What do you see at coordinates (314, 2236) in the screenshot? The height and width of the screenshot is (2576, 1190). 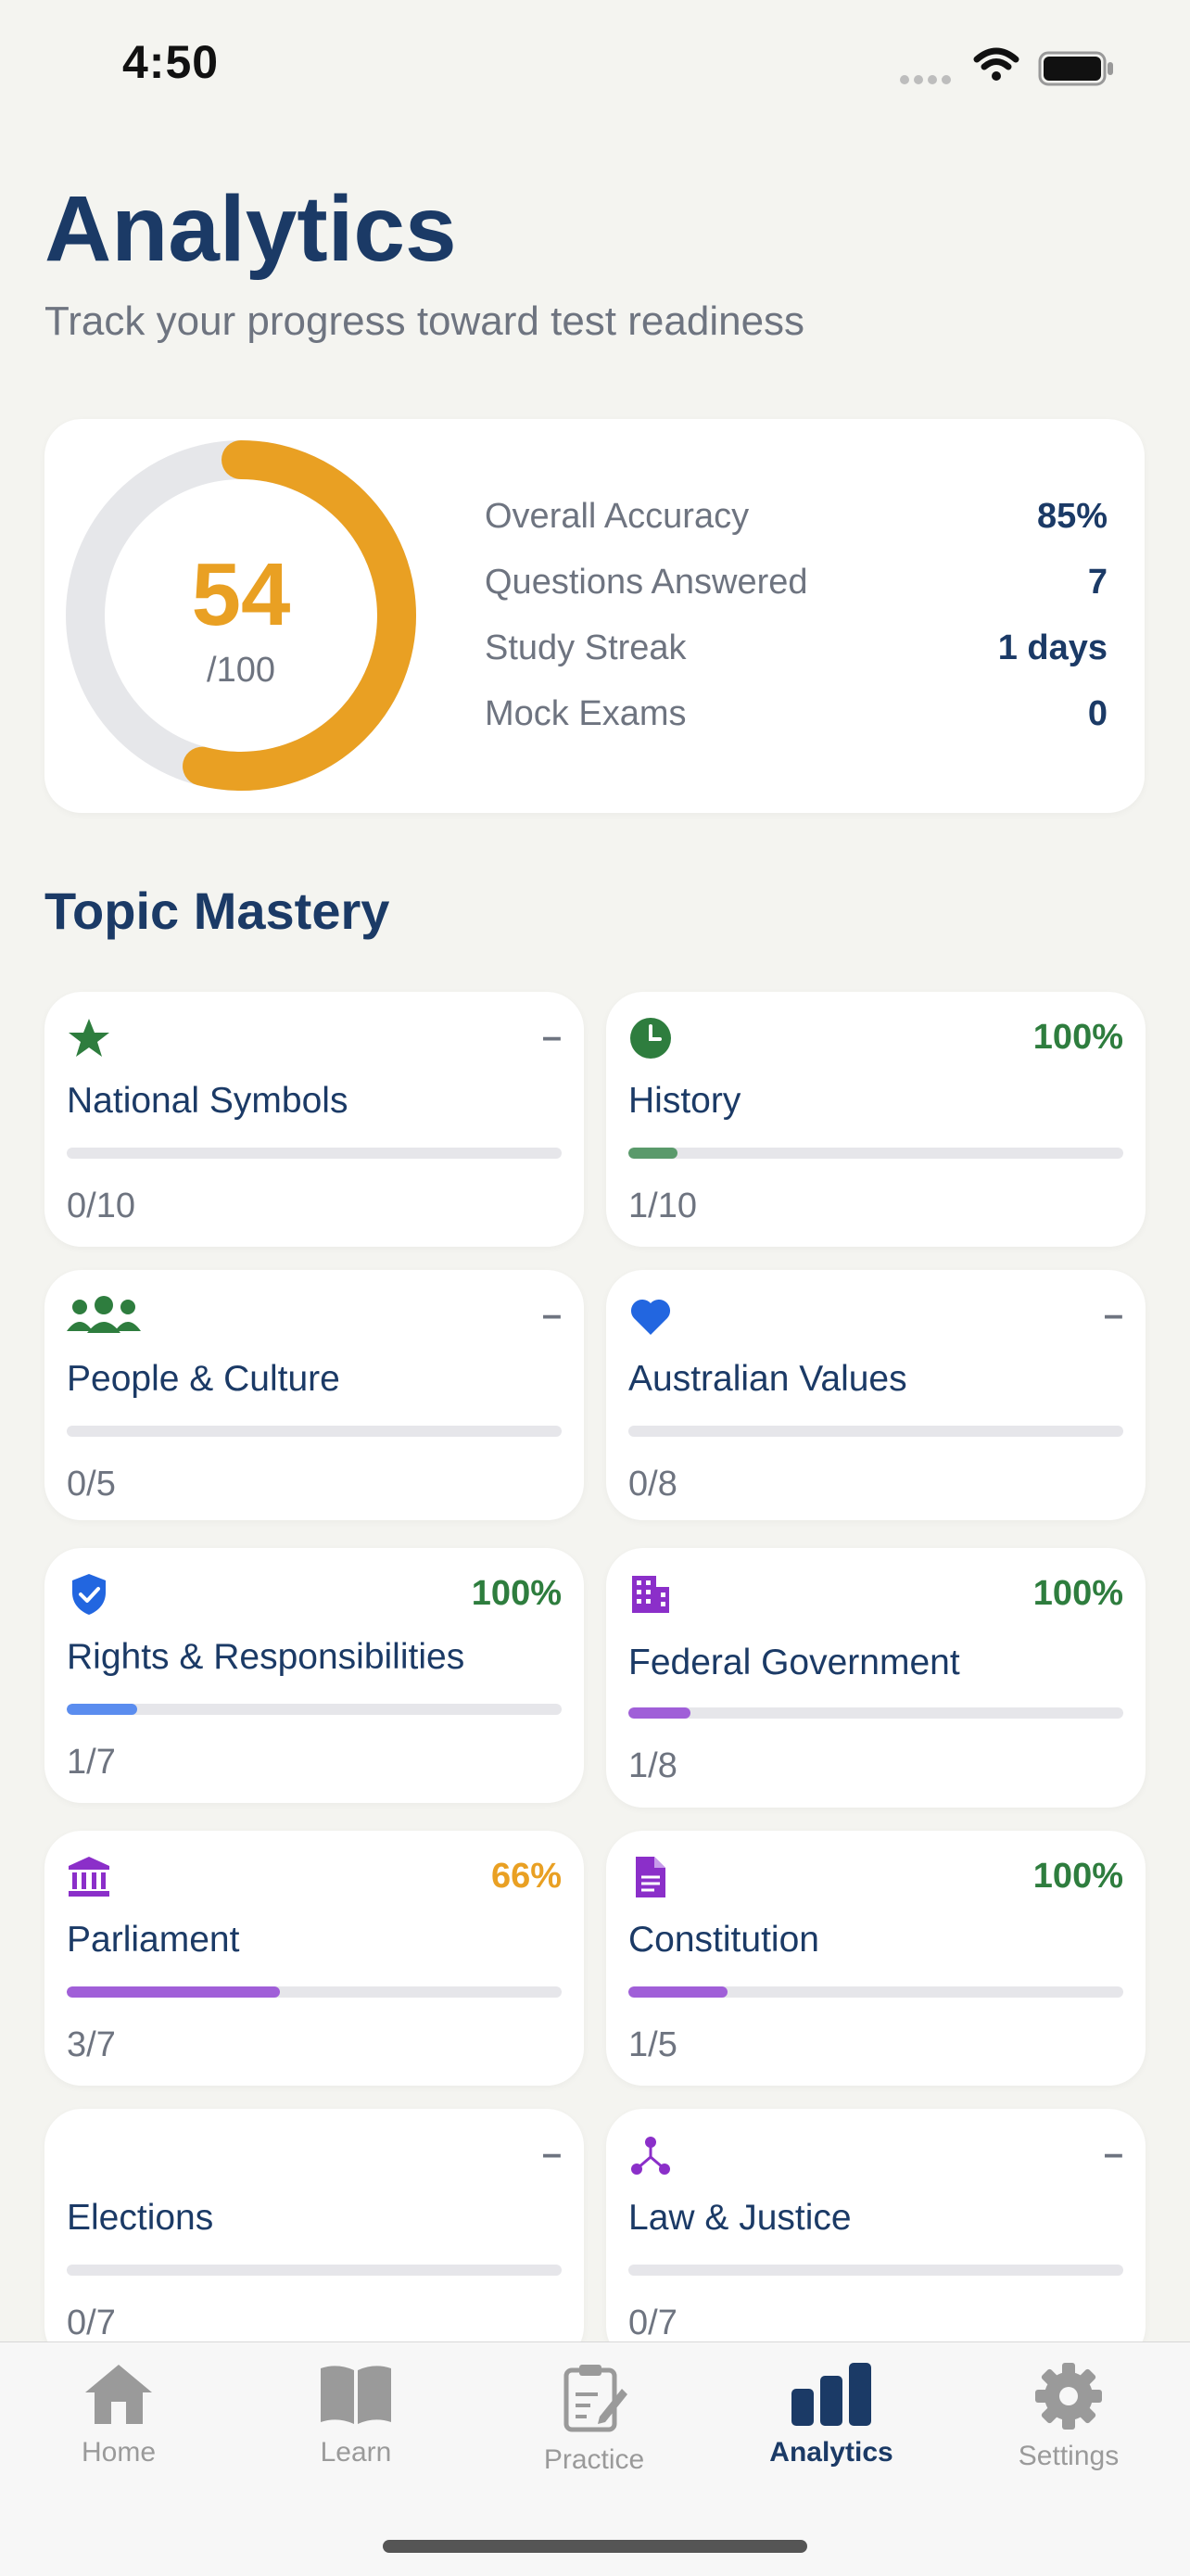 I see `topic-card-elections: – Elections 0/7` at bounding box center [314, 2236].